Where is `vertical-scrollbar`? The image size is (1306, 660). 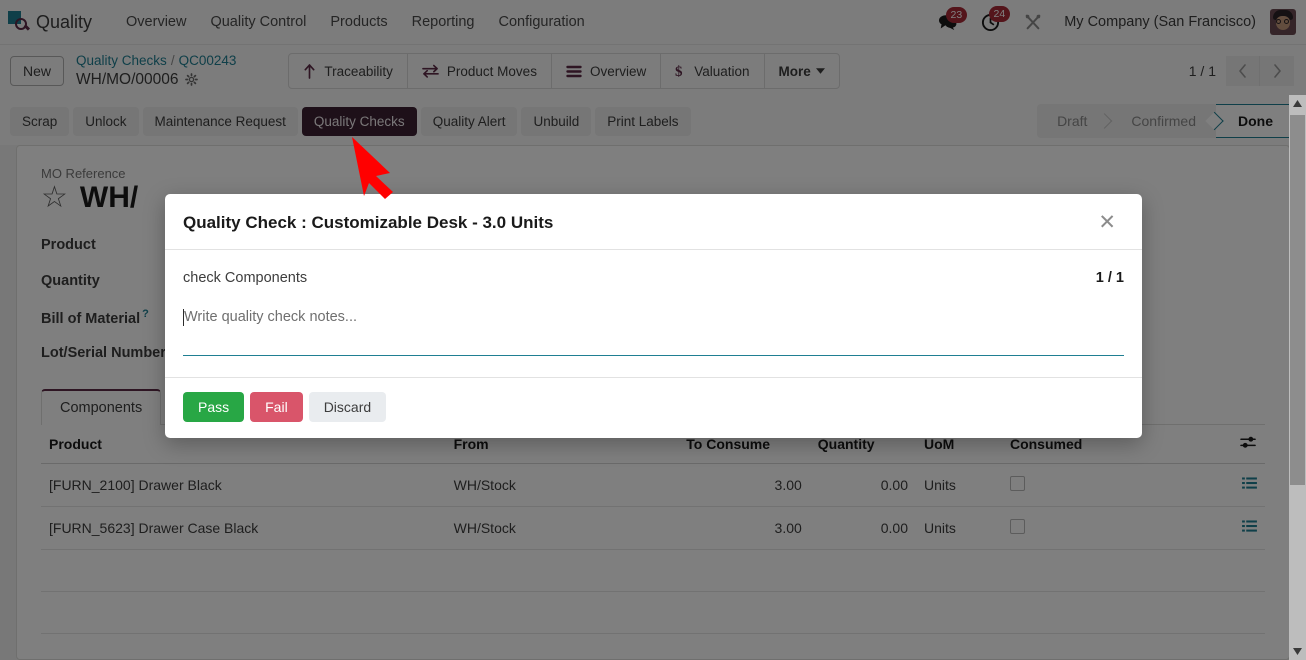
vertical-scrollbar is located at coordinates (1297, 377).